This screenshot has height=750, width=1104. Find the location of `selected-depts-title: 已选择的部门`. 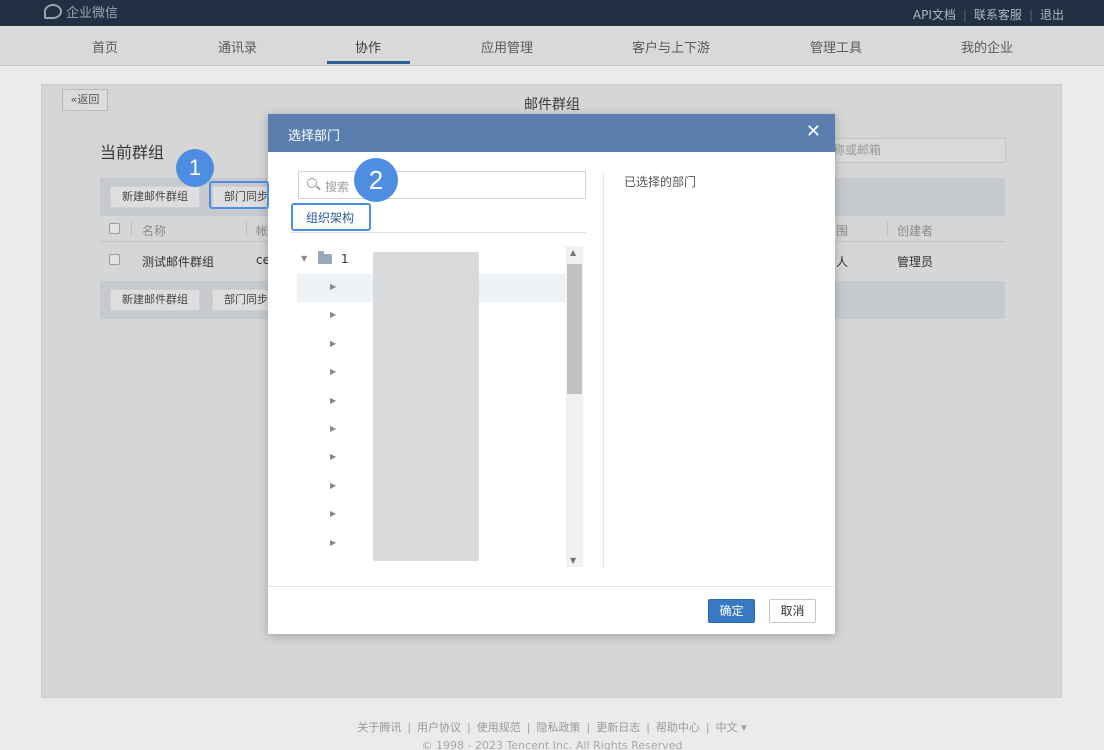

selected-depts-title: 已选择的部门 is located at coordinates (660, 182).